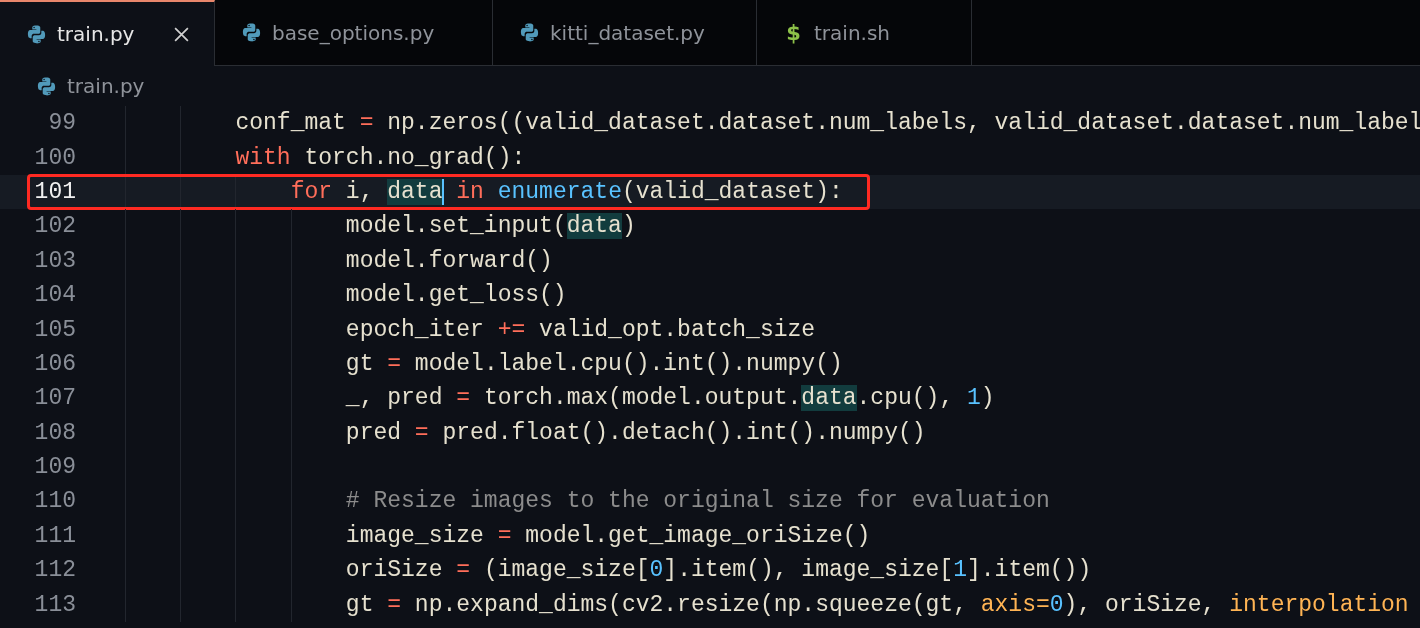 The width and height of the screenshot is (1420, 628). Describe the element at coordinates (54, 398) in the screenshot. I see `line-number: 107` at that location.